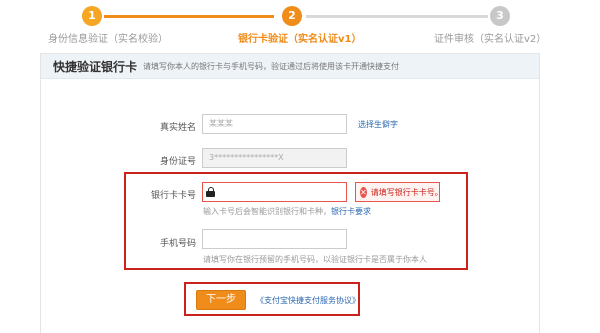 The width and height of the screenshot is (600, 333). What do you see at coordinates (173, 196) in the screenshot?
I see `card-number-label: 银行卡卡号` at bounding box center [173, 196].